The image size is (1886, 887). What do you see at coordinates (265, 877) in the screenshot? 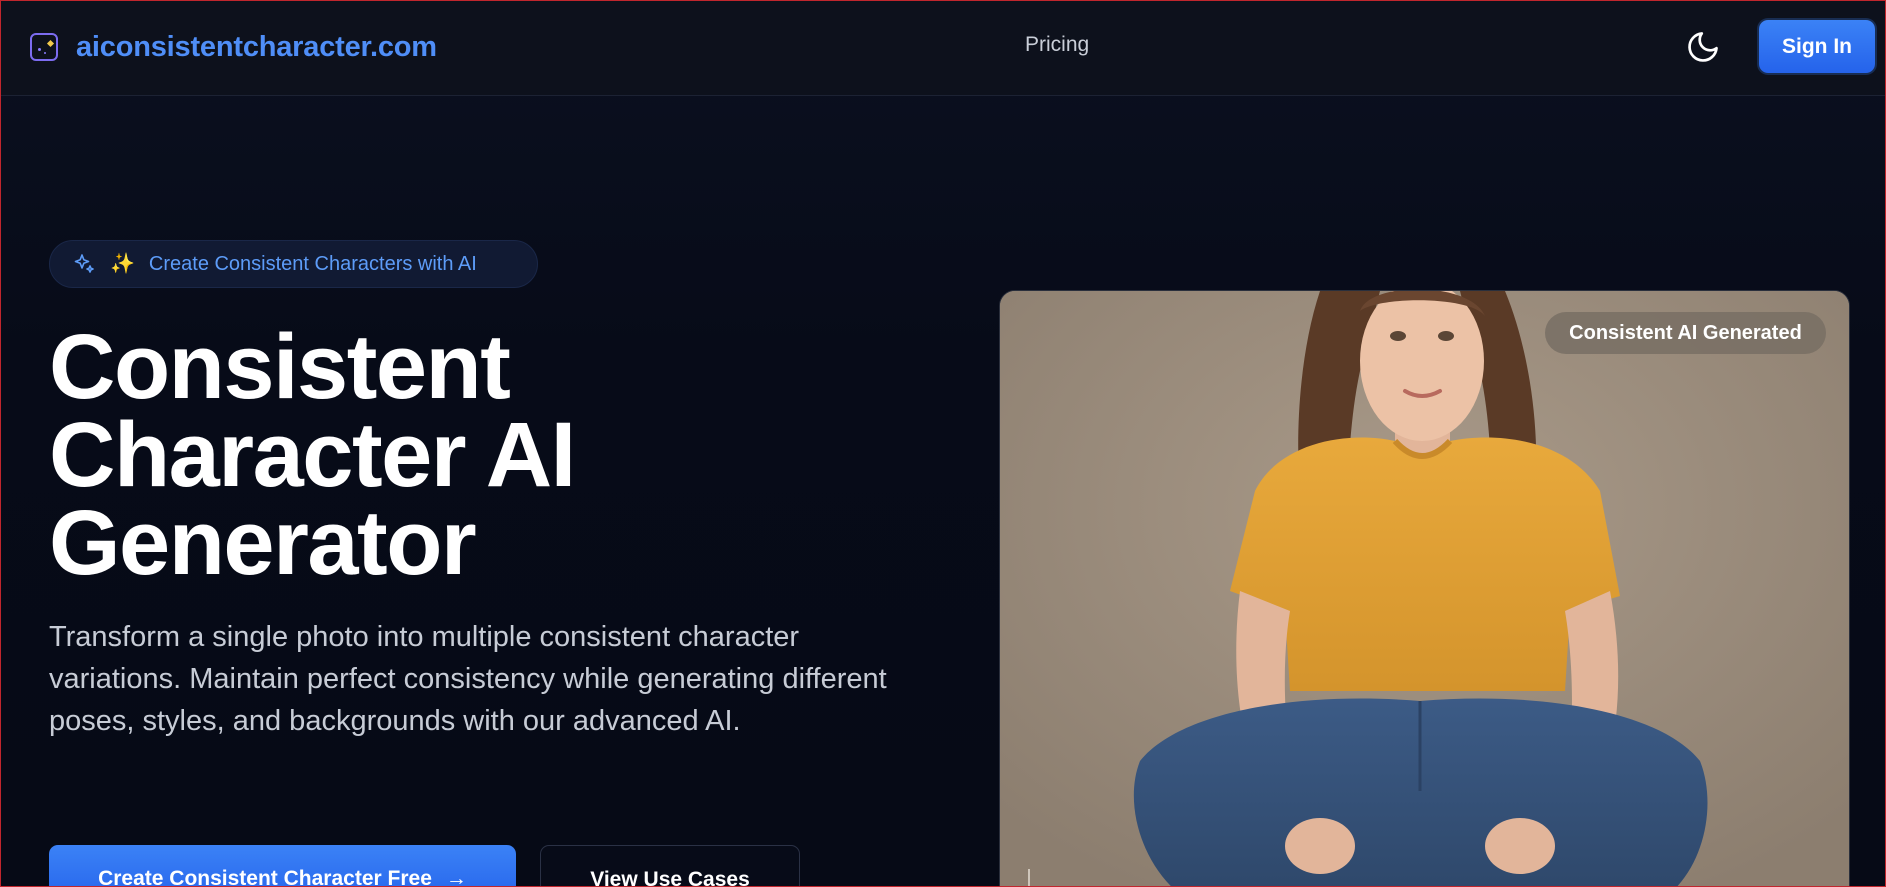
I see `create-character-label: Create Consistent Character Free` at bounding box center [265, 877].